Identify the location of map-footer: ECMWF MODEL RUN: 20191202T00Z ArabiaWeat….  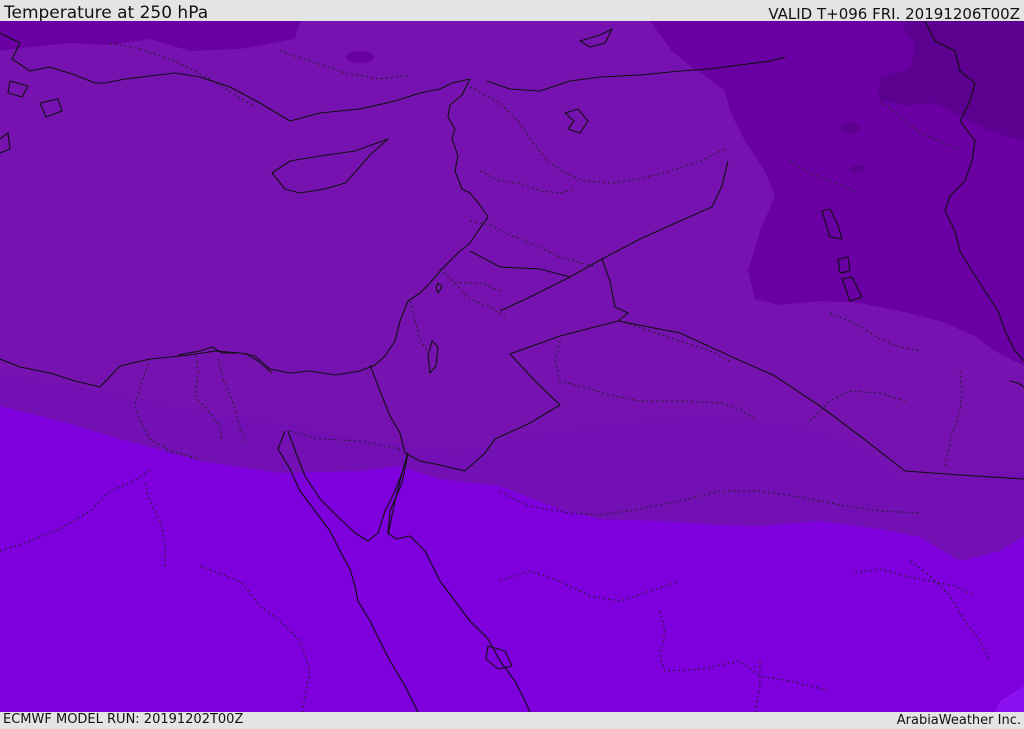
(512, 720).